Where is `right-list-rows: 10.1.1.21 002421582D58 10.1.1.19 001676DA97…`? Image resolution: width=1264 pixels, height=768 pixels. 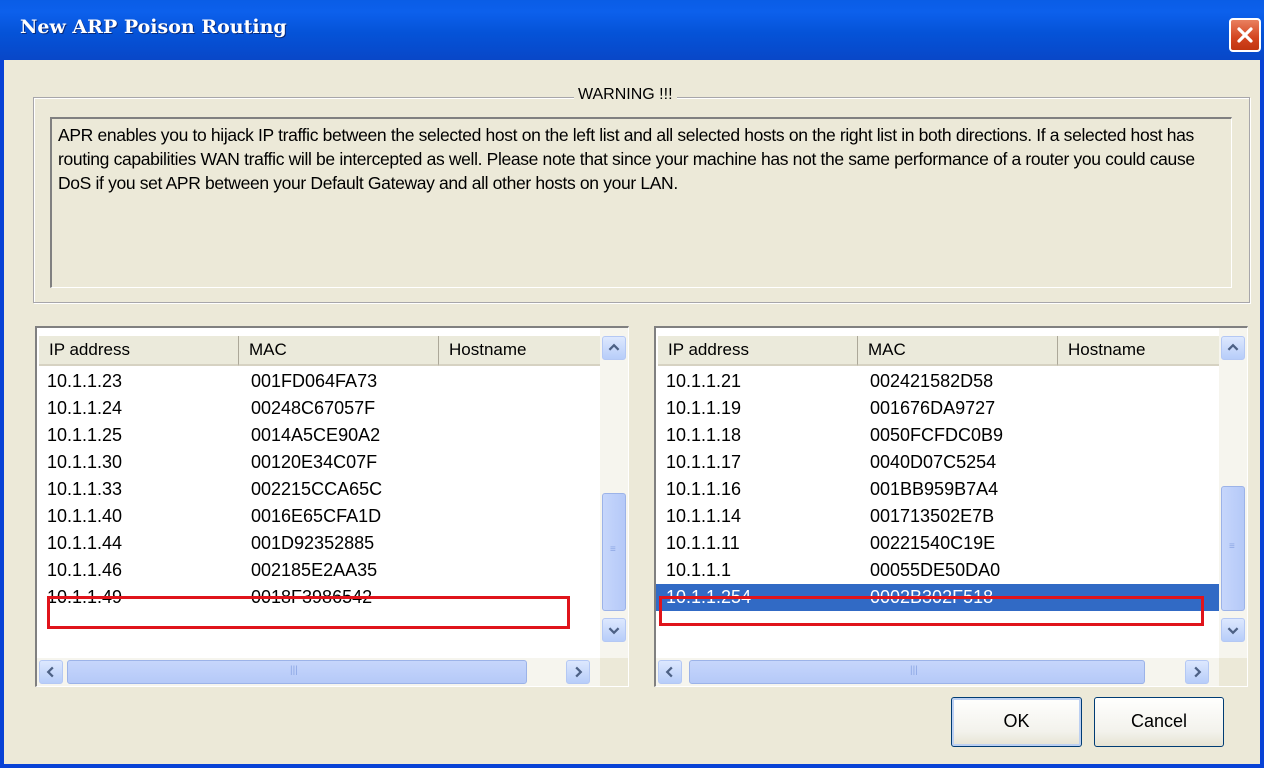 right-list-rows: 10.1.1.21 002421582D58 10.1.1.19 001676DA97… is located at coordinates (938, 489).